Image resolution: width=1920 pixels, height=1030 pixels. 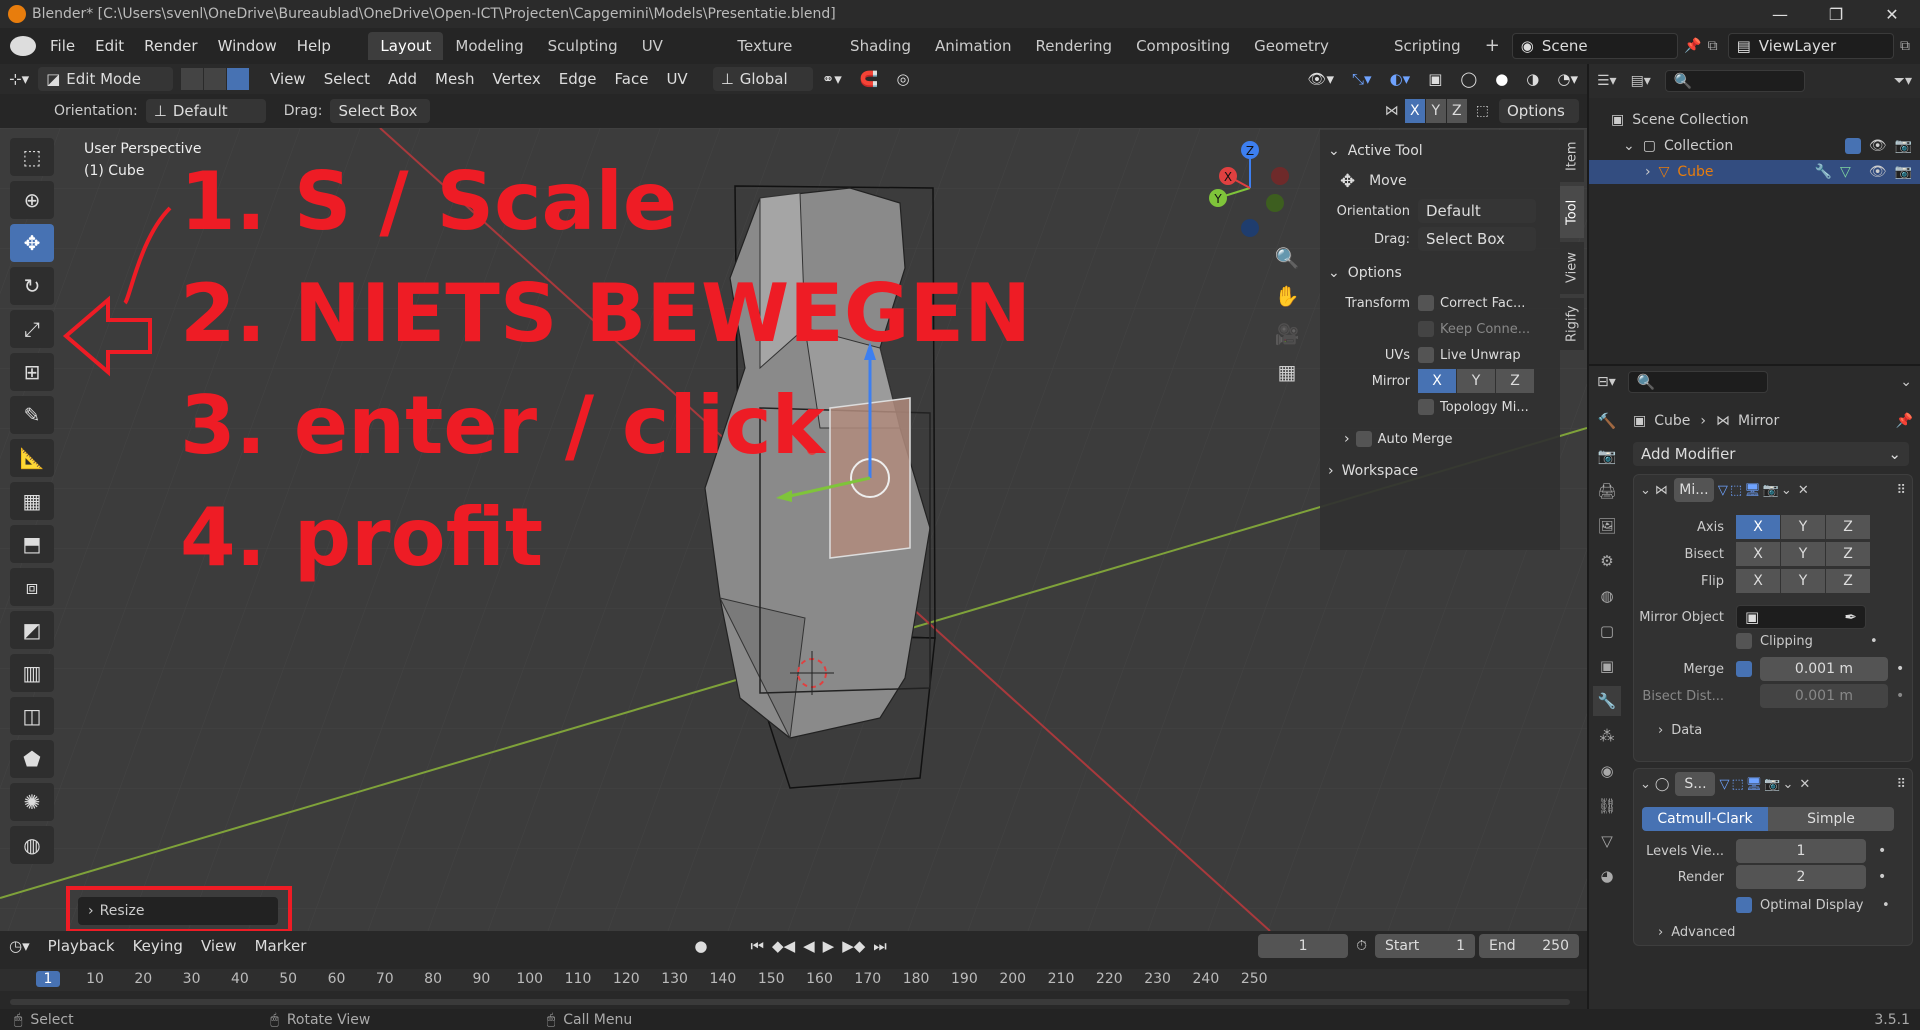 I want to click on auto-merge-row: › Auto Merge, so click(x=1440, y=439).